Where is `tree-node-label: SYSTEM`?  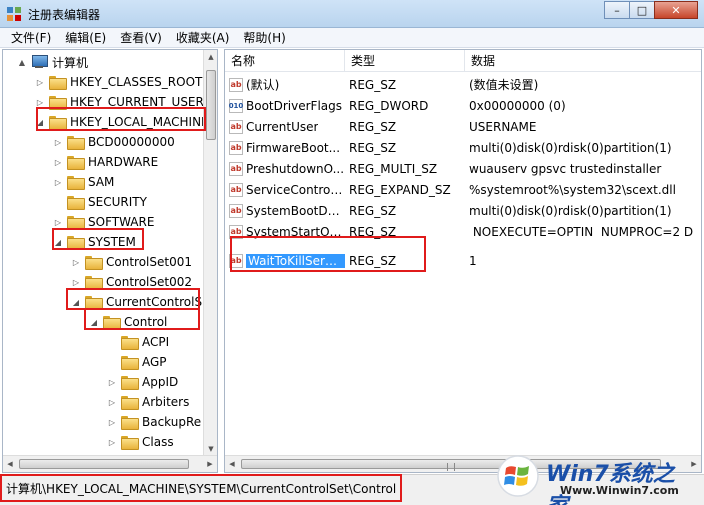 tree-node-label: SYSTEM is located at coordinates (112, 242).